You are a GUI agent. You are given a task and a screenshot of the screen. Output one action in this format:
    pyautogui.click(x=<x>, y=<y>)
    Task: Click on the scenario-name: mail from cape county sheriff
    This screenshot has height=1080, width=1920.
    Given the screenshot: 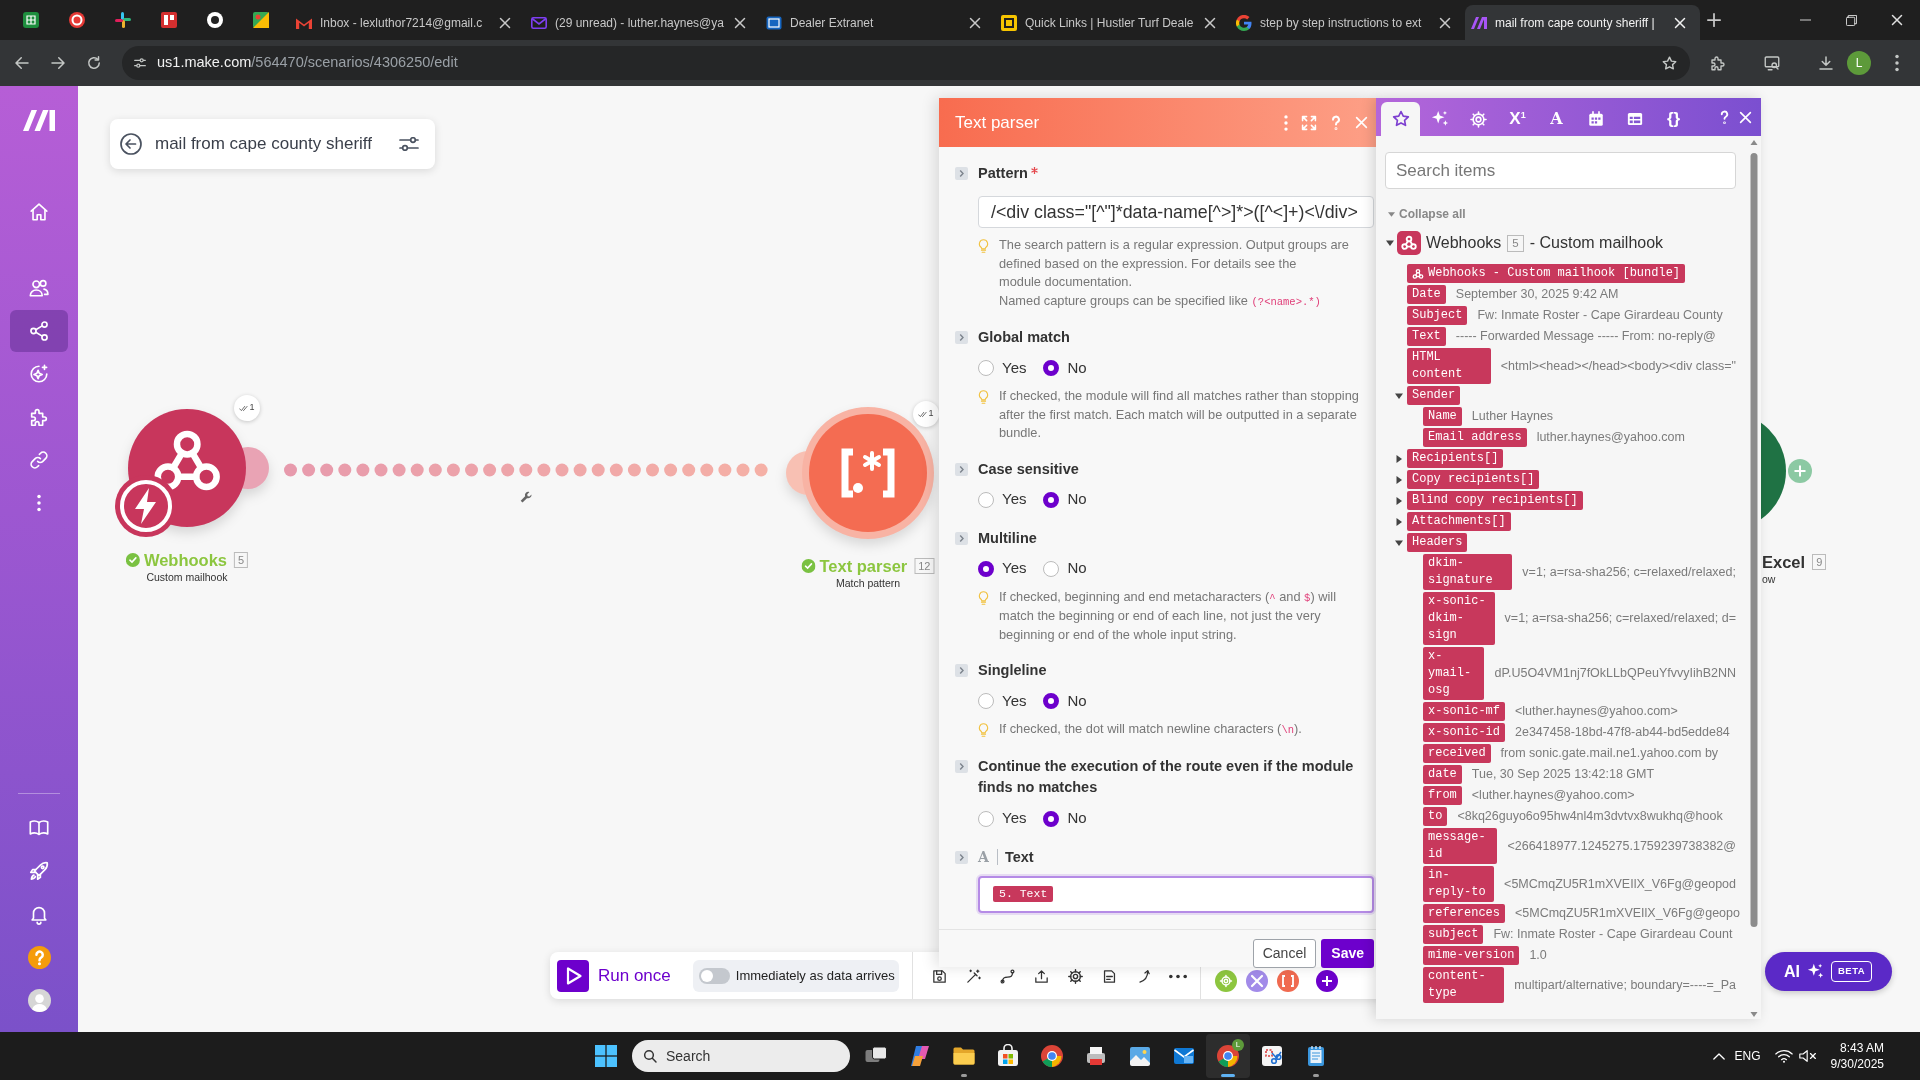 What is the action you would take?
    pyautogui.click(x=263, y=144)
    